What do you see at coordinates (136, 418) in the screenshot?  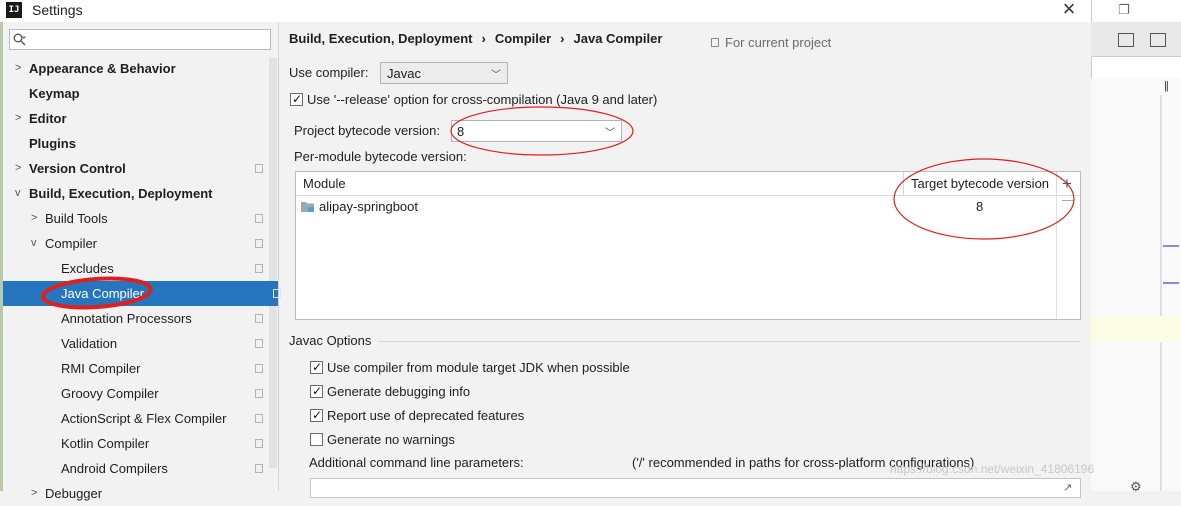 I see `sidebar-item-actionscript-compiler: ActionScript & Flex Compiler` at bounding box center [136, 418].